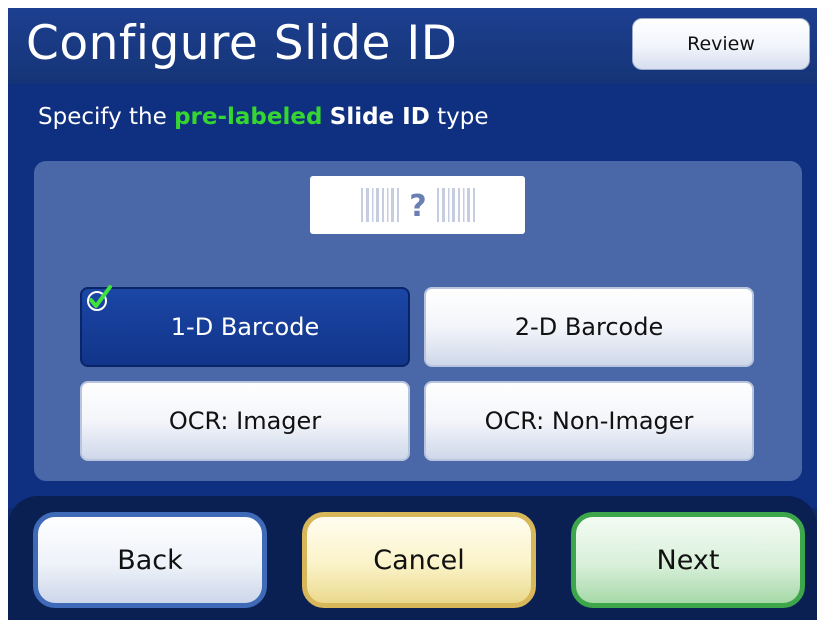  I want to click on review-button: Review, so click(721, 44).